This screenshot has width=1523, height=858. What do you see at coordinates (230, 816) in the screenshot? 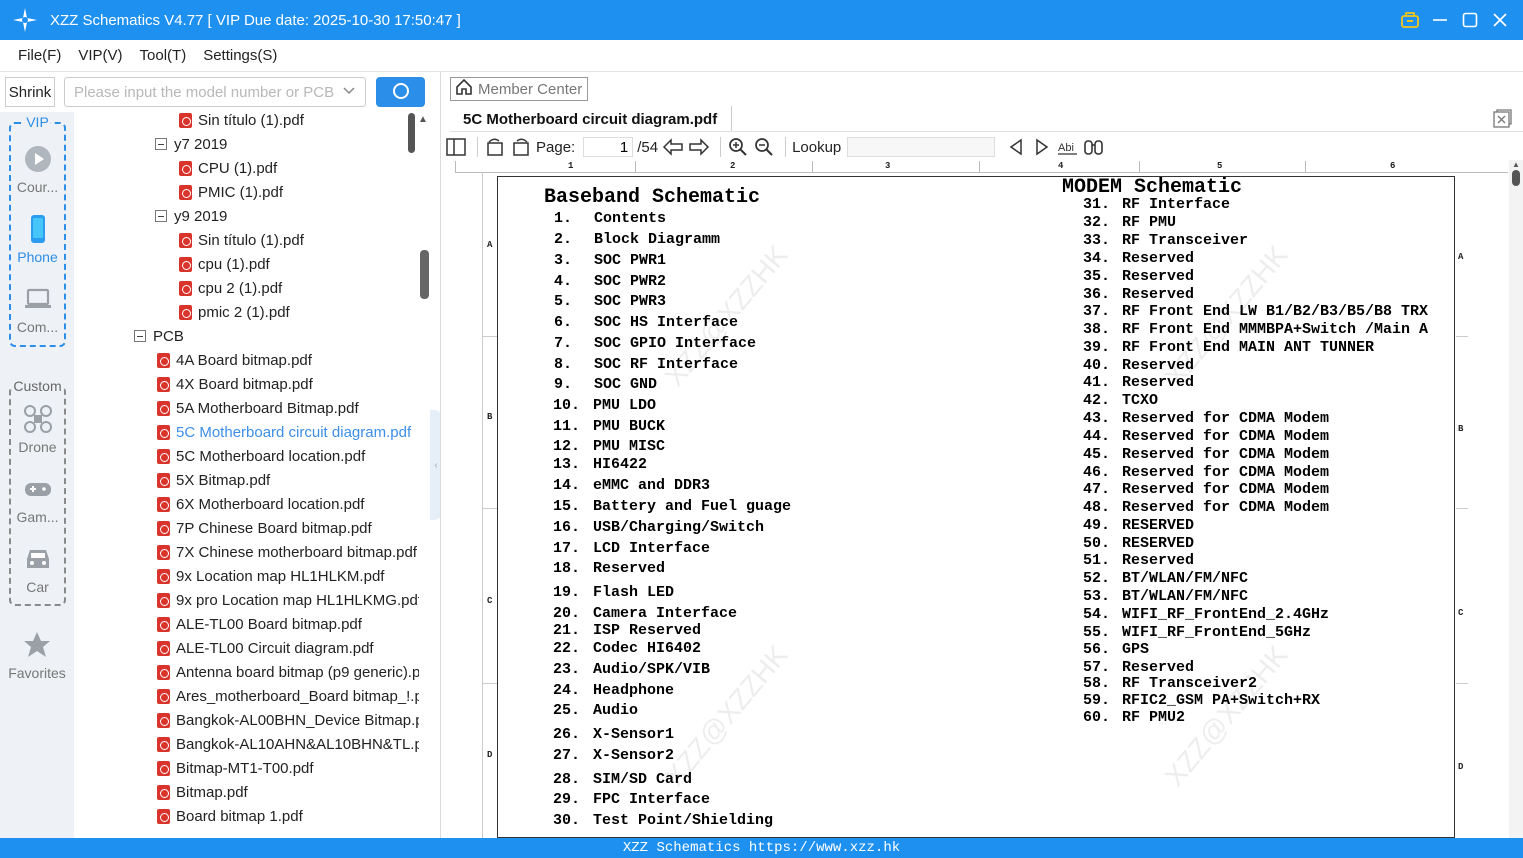
I see `tree-file: Board bitmap 1.pdf` at bounding box center [230, 816].